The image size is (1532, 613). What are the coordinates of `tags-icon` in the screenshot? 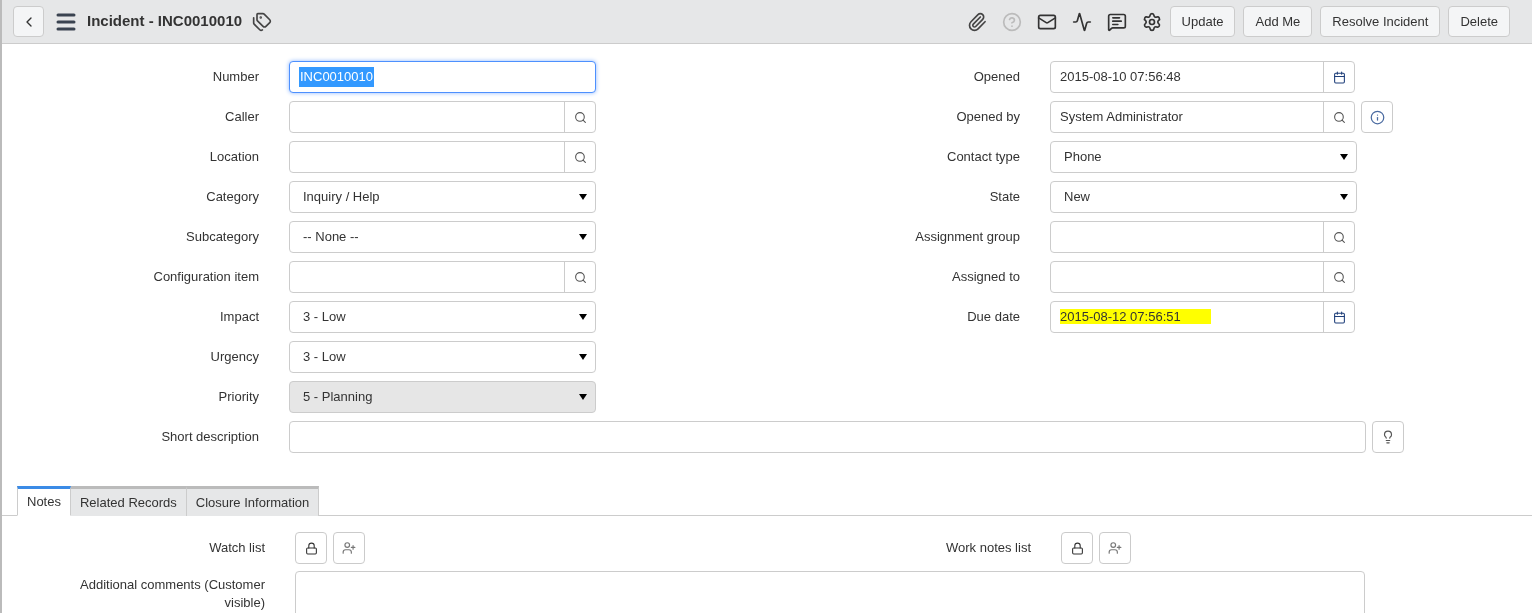 It's located at (262, 21).